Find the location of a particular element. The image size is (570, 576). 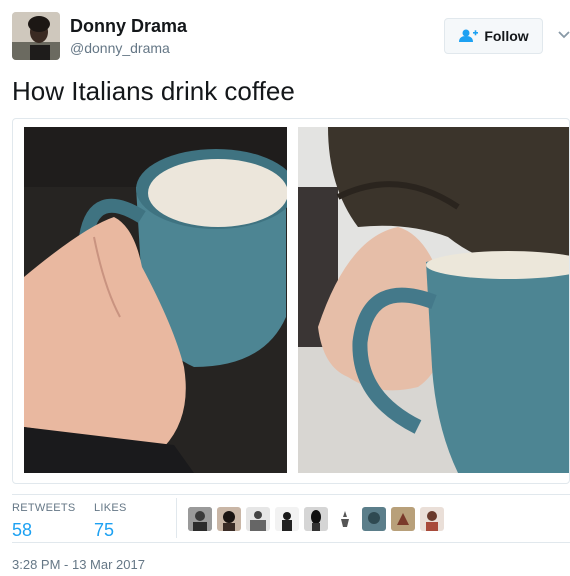

author-name: Donny Drama is located at coordinates (128, 26).